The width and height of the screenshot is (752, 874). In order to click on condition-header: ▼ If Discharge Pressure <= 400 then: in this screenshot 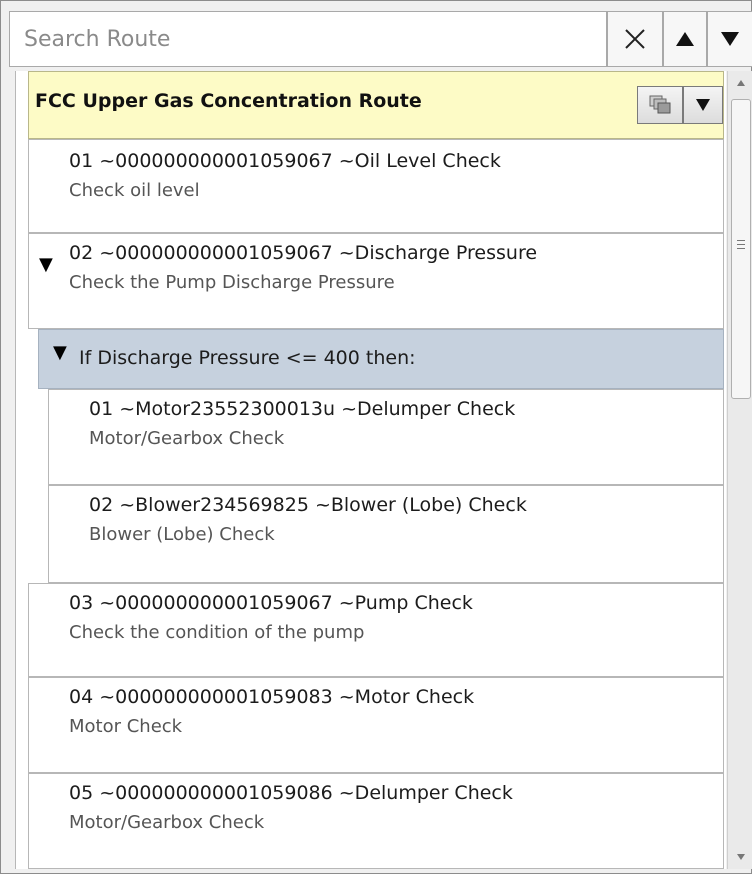, I will do `click(381, 359)`.